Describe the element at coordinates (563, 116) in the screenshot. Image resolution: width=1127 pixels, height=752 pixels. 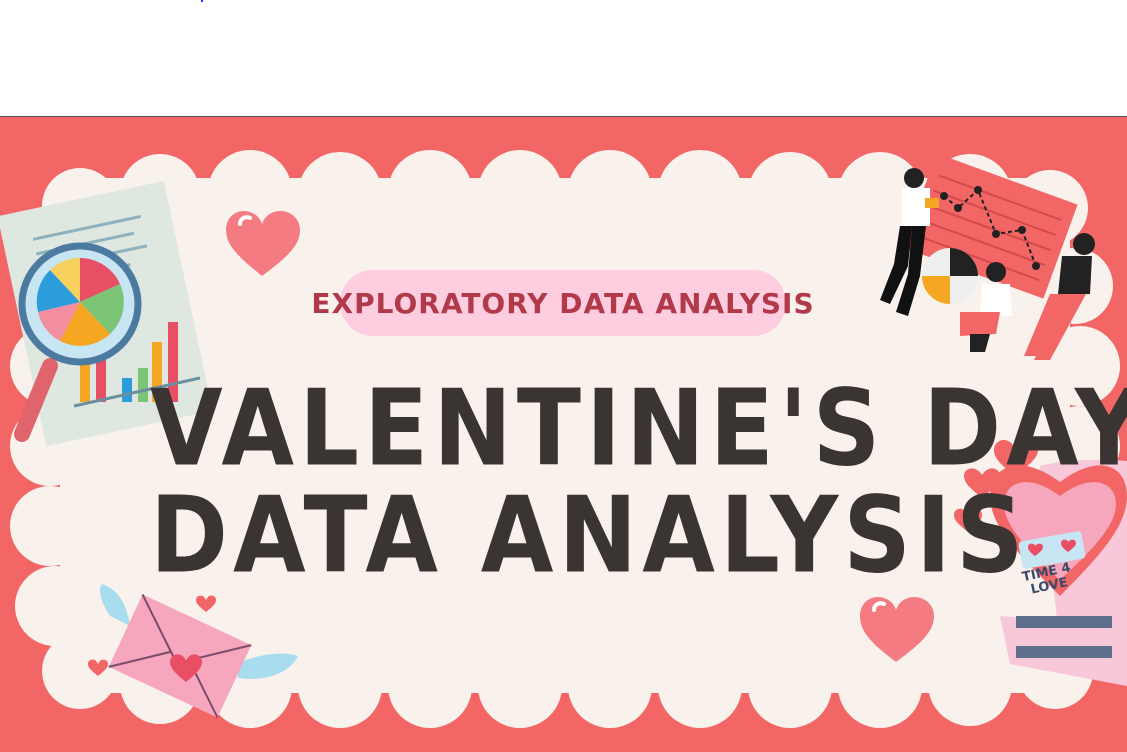
I see `top-border` at that location.